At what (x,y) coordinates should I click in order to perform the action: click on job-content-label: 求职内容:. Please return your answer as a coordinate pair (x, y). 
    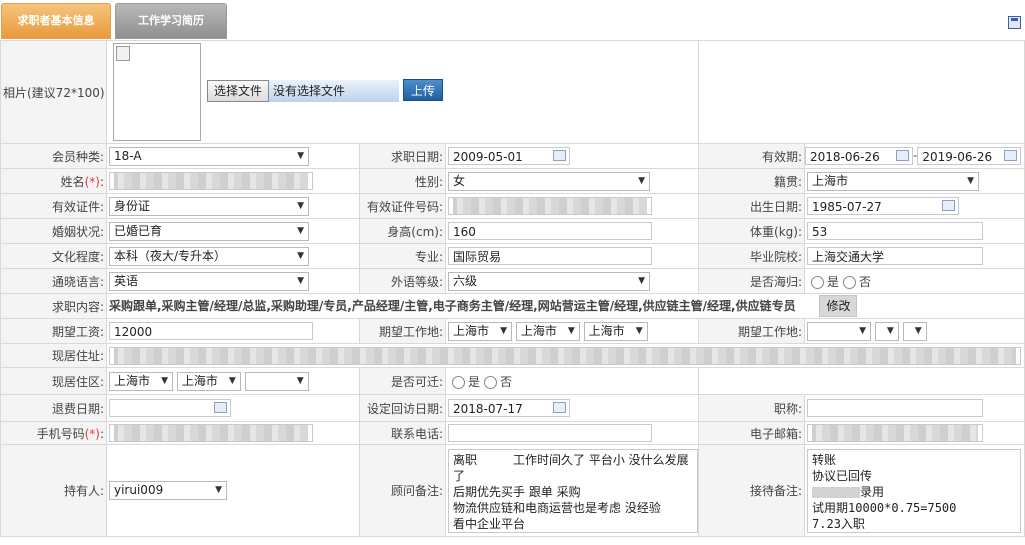
    Looking at the image, I should click on (53, 306).